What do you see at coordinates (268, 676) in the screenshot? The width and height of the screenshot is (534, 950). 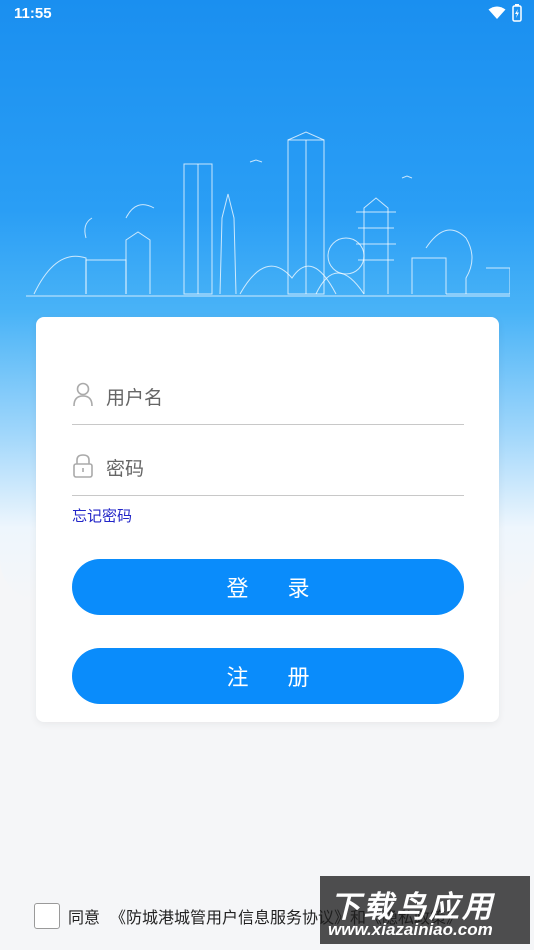 I see `register-button: 注 册` at bounding box center [268, 676].